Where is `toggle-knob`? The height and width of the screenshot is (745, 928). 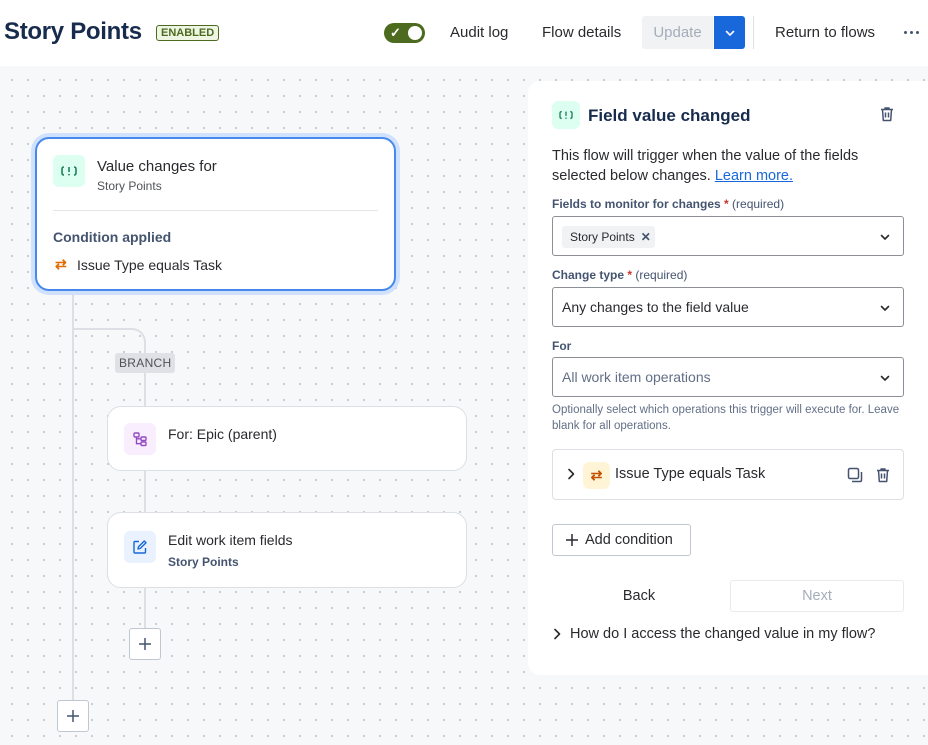 toggle-knob is located at coordinates (415, 33).